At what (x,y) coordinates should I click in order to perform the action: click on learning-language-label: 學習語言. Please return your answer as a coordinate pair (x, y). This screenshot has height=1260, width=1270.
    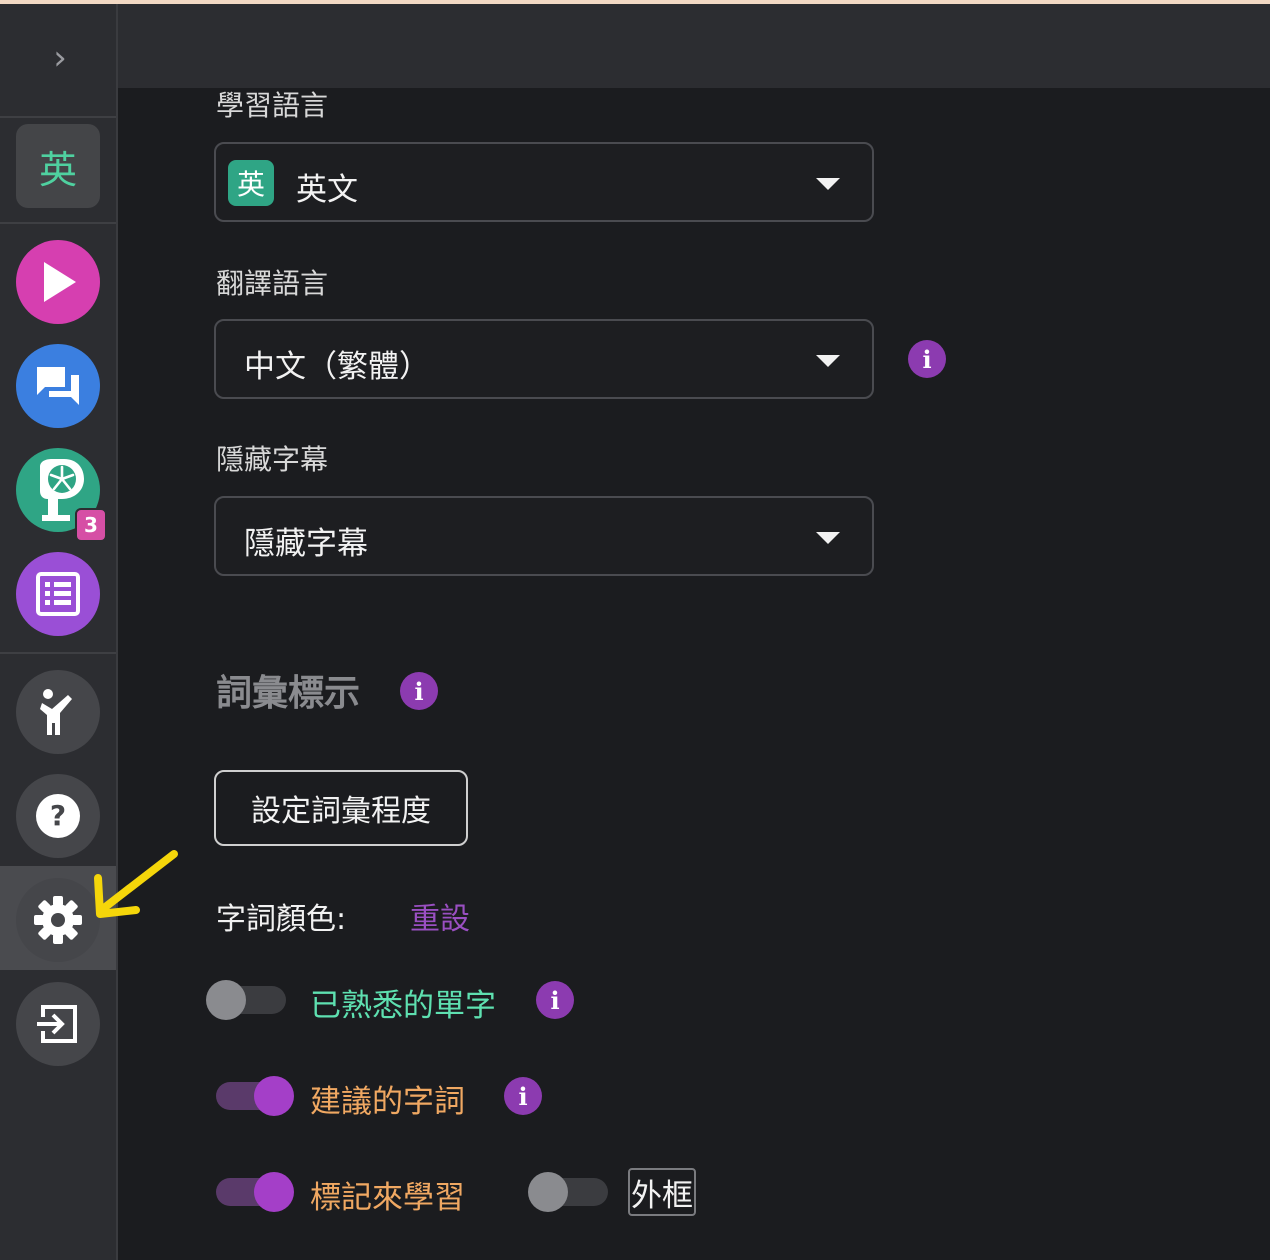
    Looking at the image, I should click on (272, 105).